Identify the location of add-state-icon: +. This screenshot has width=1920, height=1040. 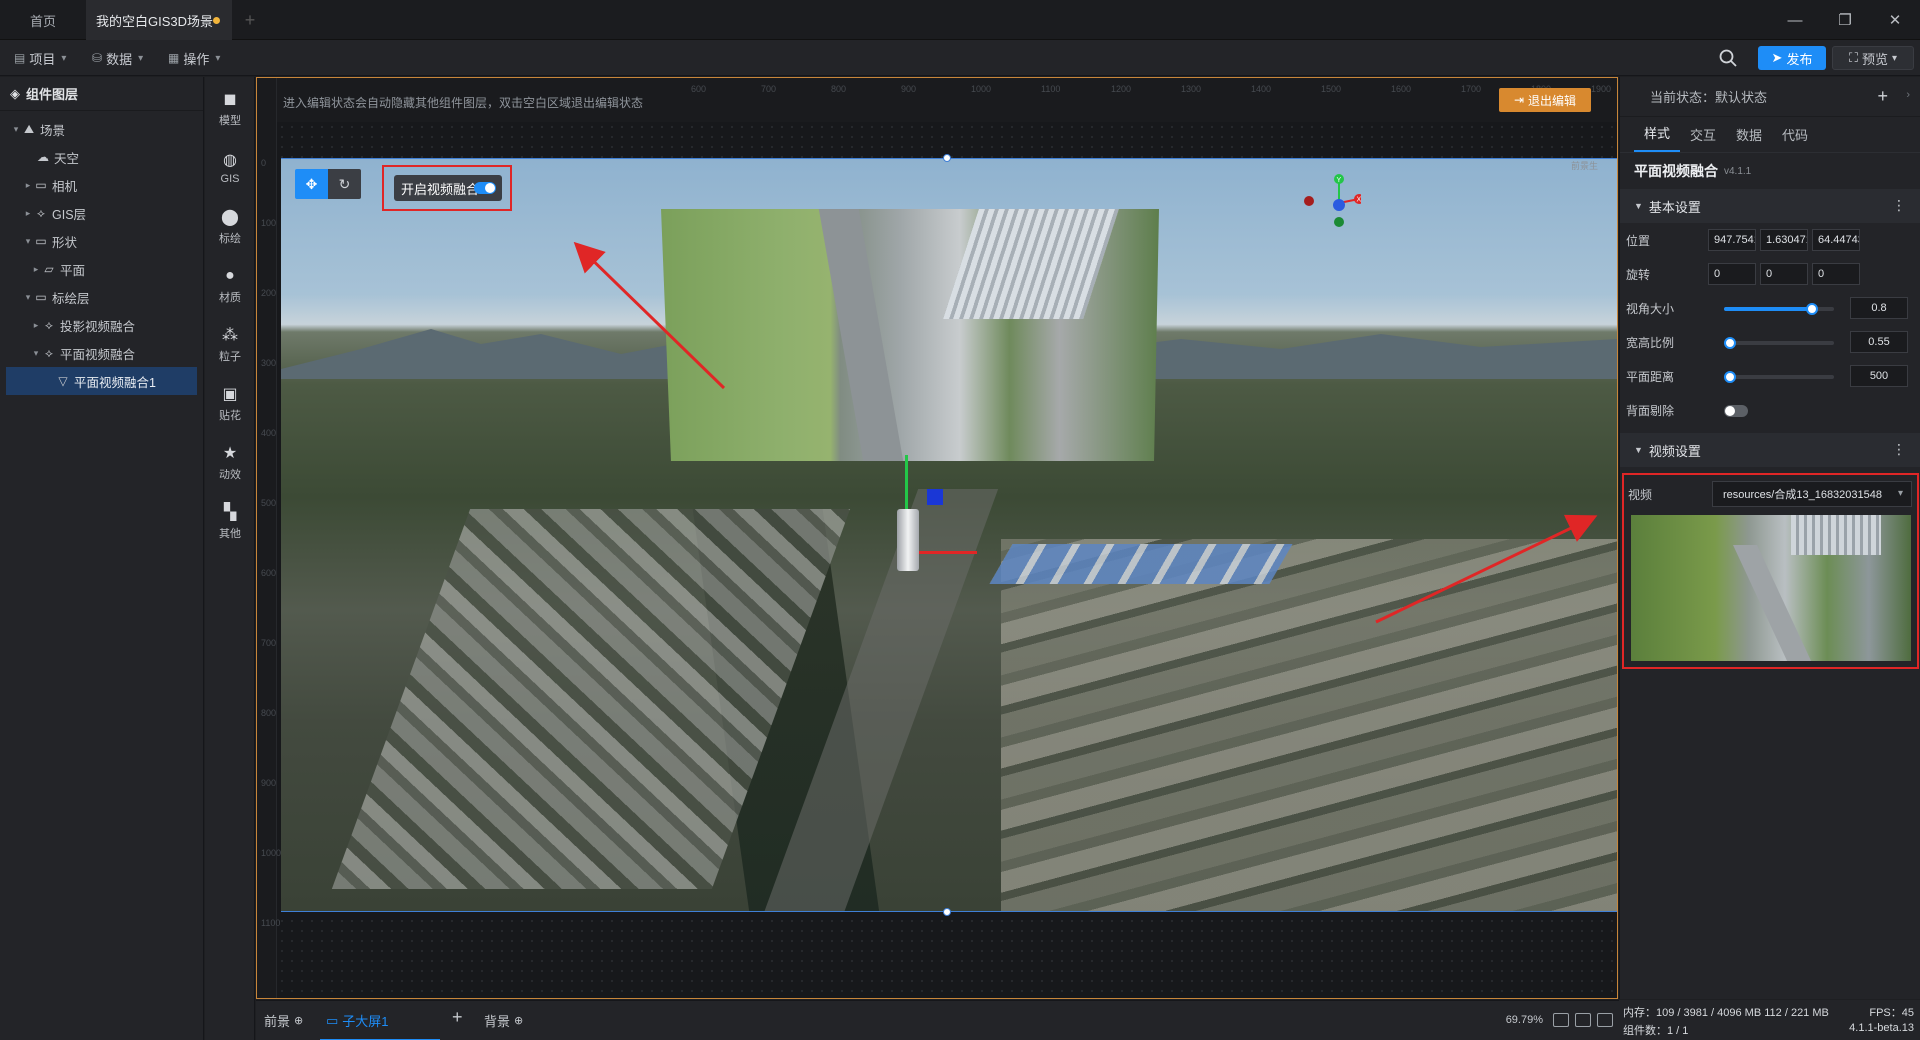
(1882, 96).